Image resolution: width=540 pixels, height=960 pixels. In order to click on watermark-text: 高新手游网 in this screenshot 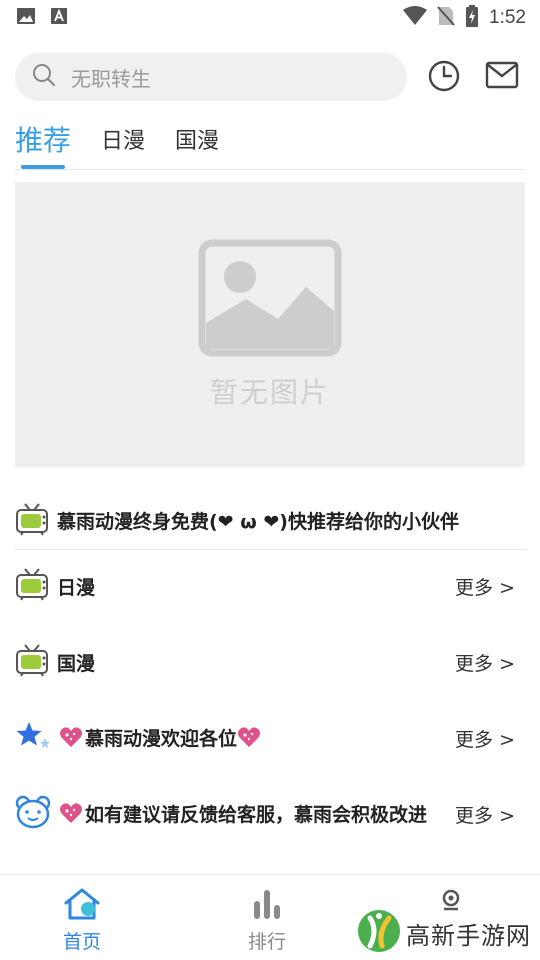, I will do `click(468, 935)`.